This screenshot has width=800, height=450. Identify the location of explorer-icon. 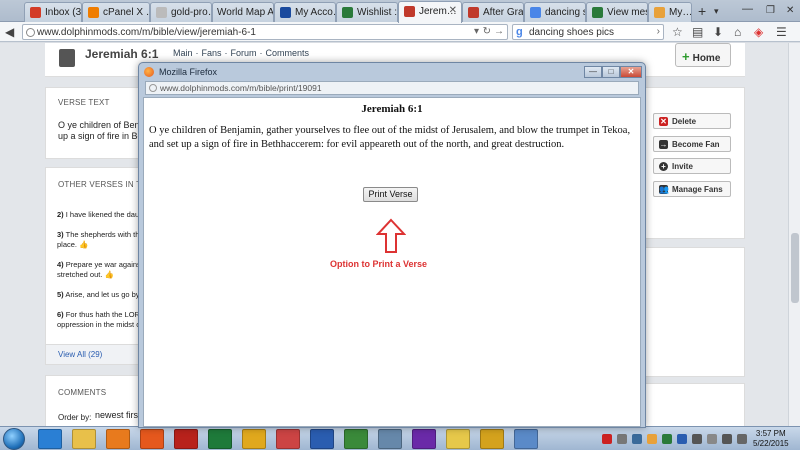
(84, 439).